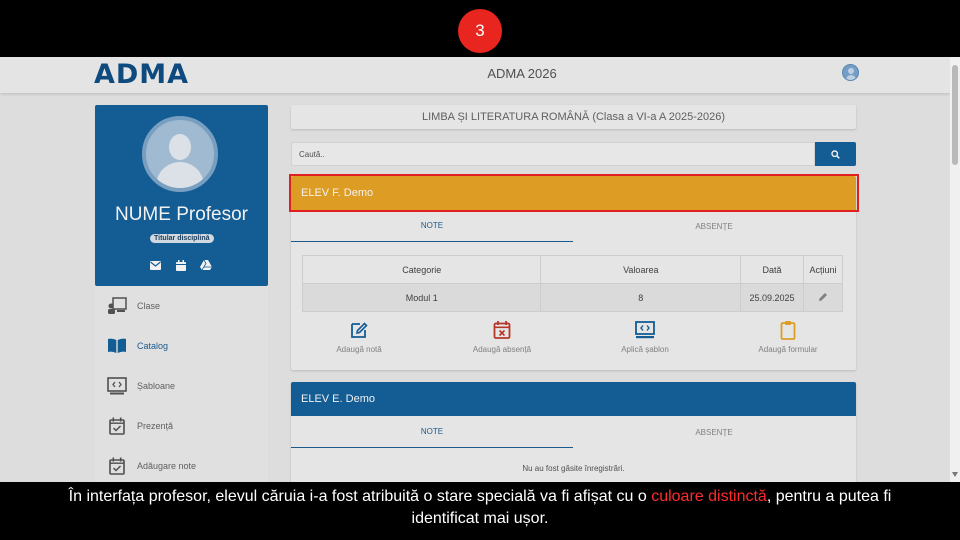 This screenshot has width=960, height=540. I want to click on caption-highlight: culoare distinctă, so click(709, 496).